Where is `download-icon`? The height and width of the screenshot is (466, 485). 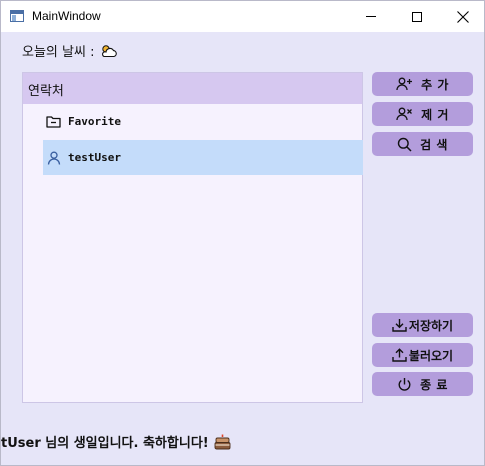
download-icon is located at coordinates (399, 325).